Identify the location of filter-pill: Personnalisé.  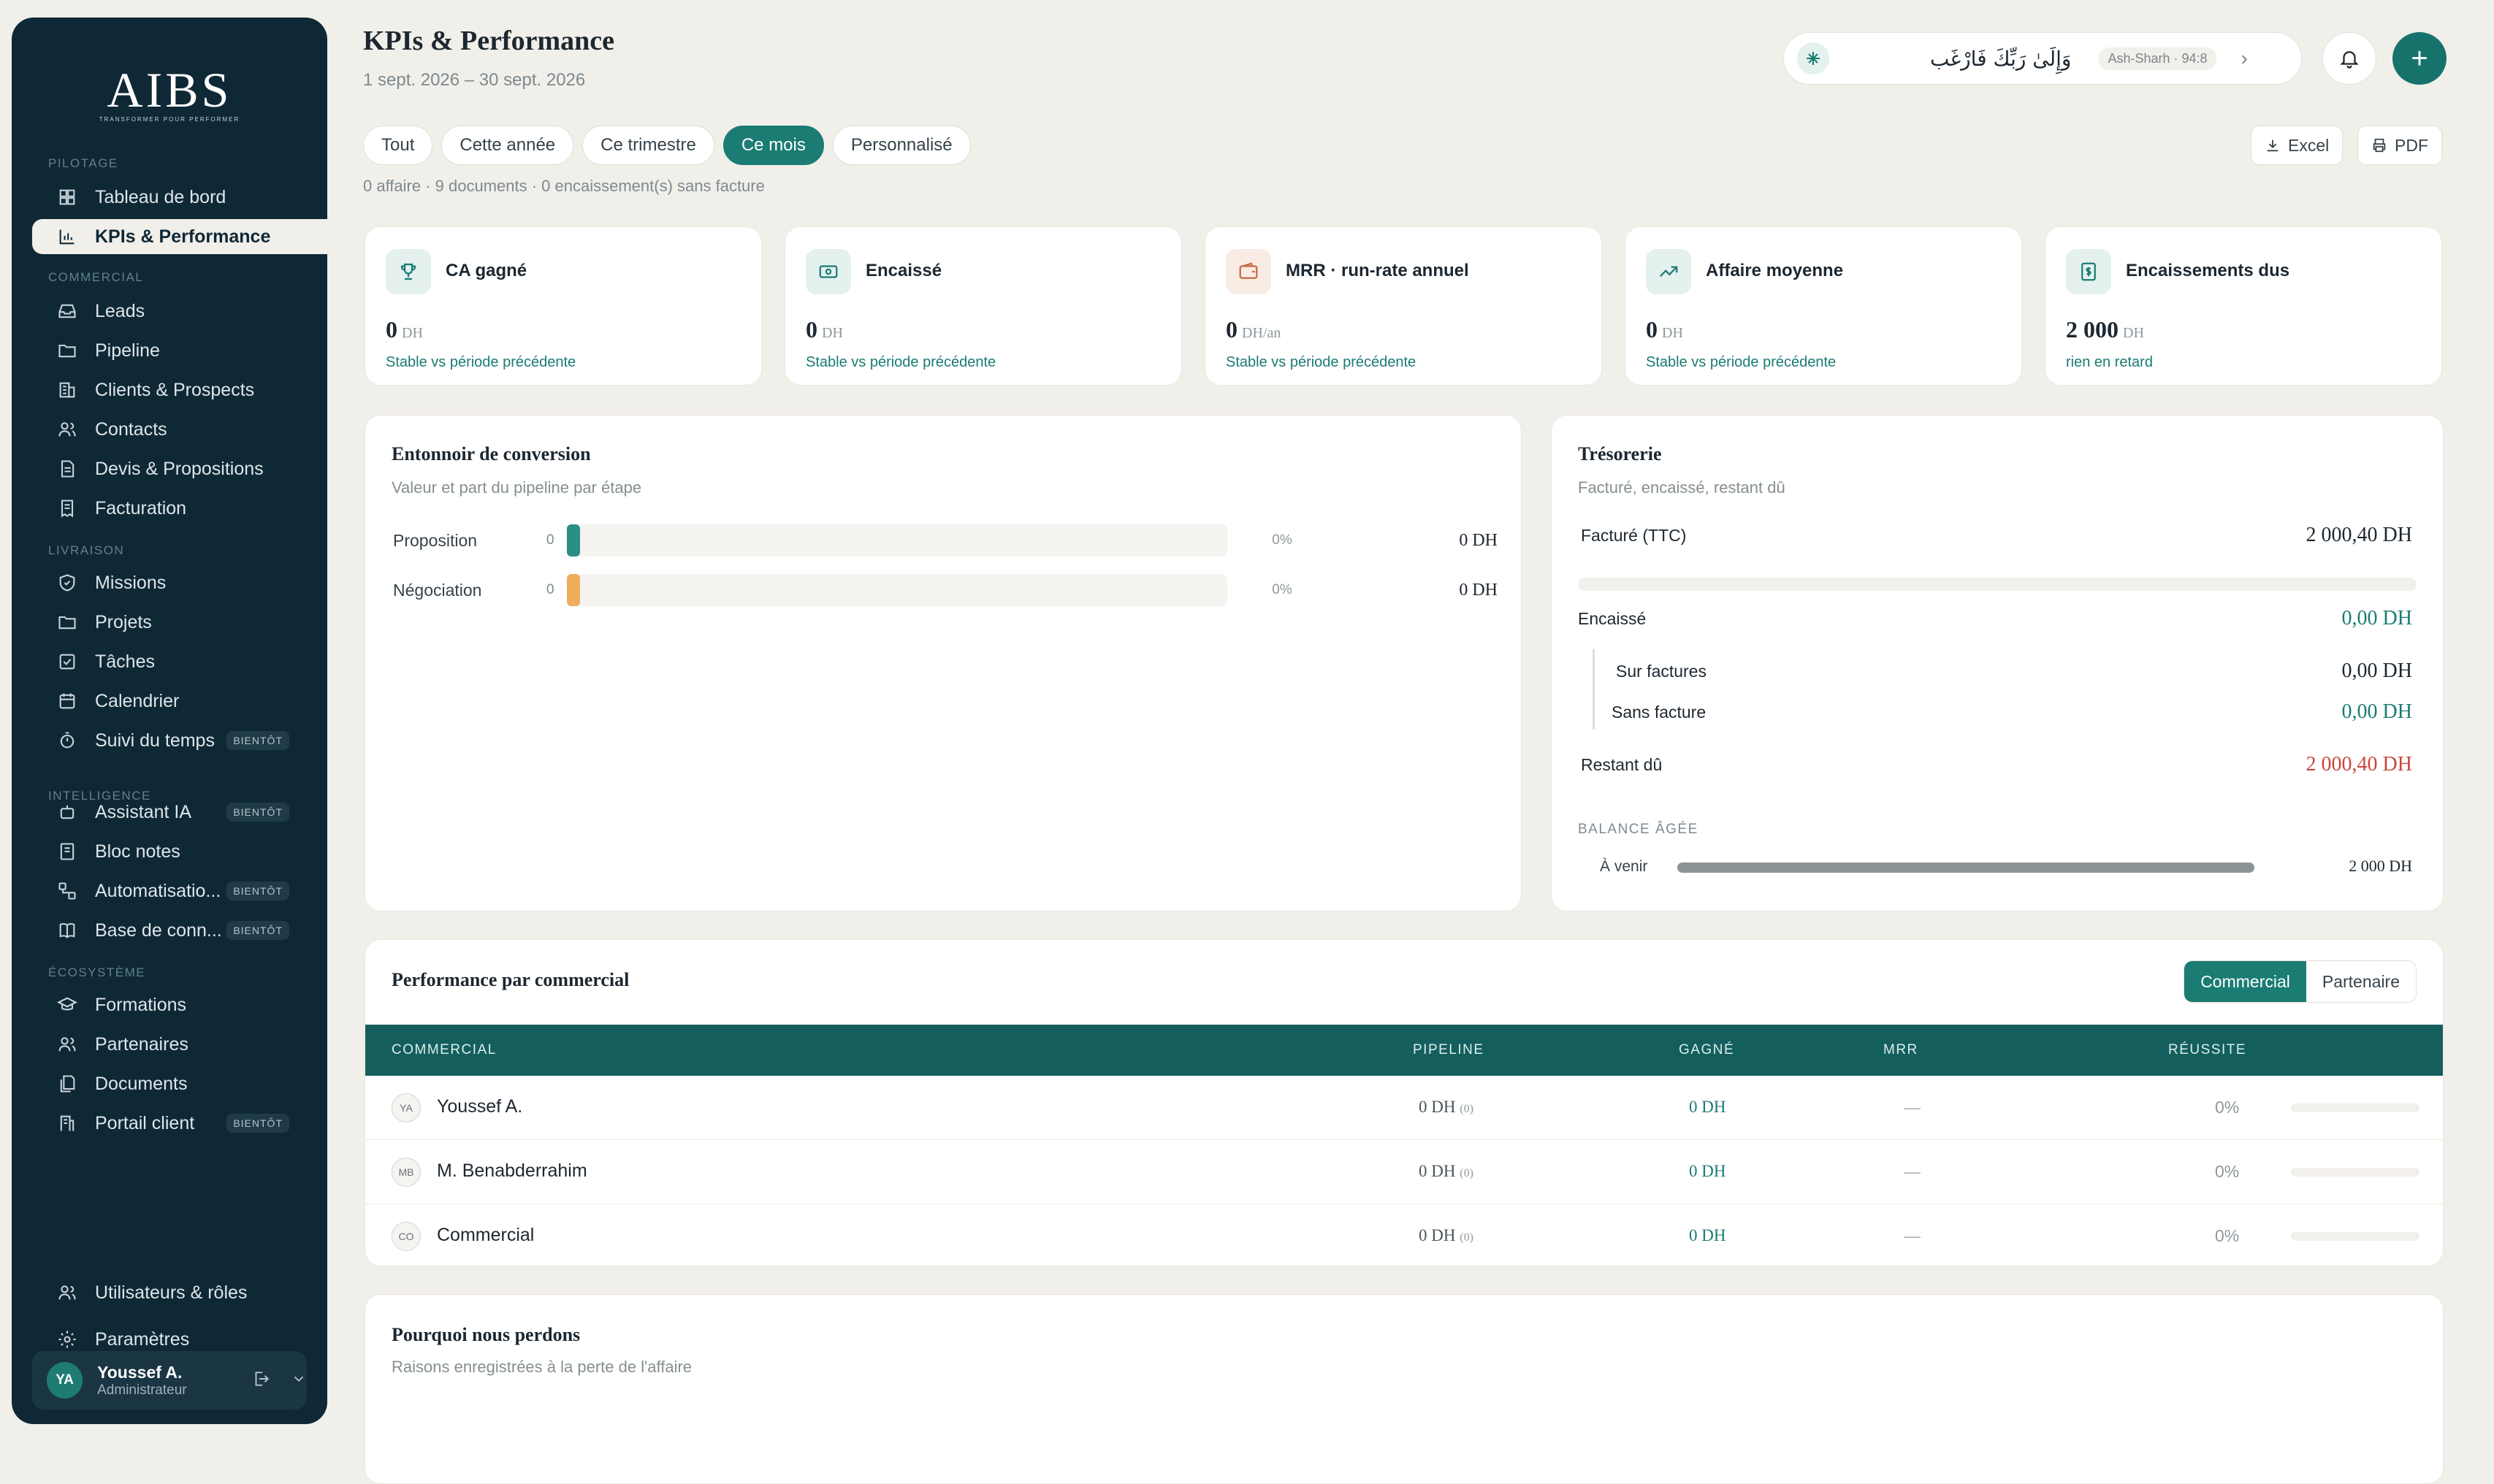
(901, 146).